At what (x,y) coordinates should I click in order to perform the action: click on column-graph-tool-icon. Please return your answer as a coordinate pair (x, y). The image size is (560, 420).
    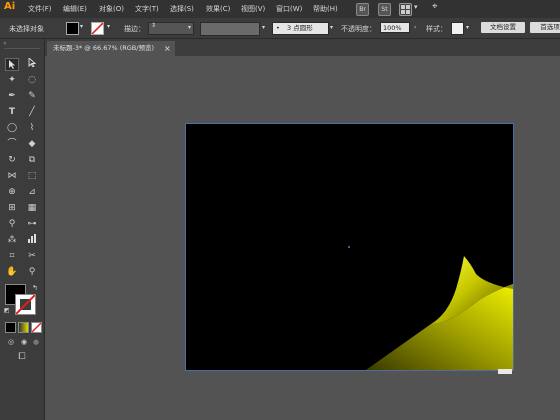
    Looking at the image, I should click on (32, 240).